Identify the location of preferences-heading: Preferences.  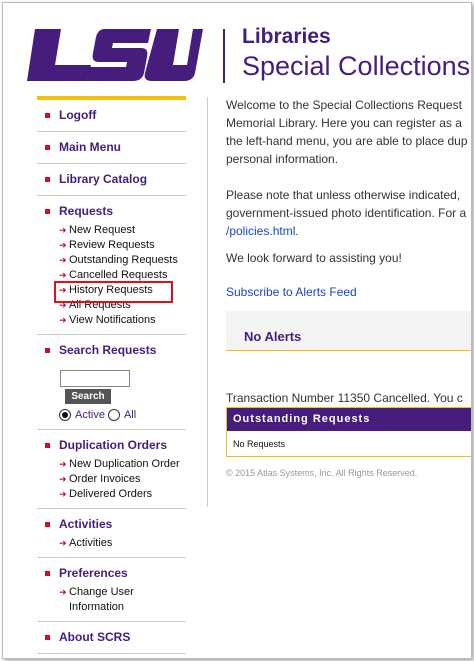
(115, 573).